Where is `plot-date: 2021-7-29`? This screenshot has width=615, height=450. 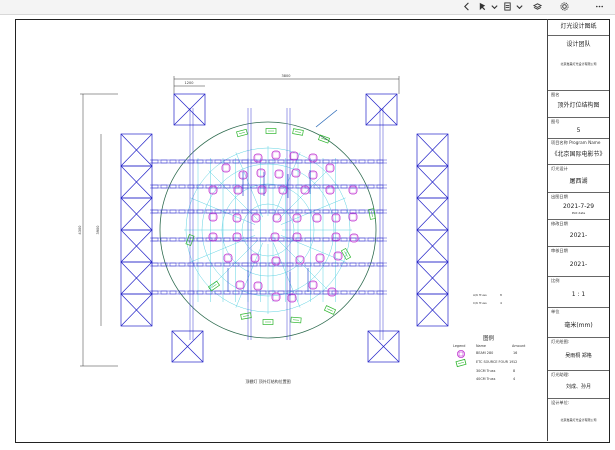
plot-date: 2021-7-29 is located at coordinates (578, 206).